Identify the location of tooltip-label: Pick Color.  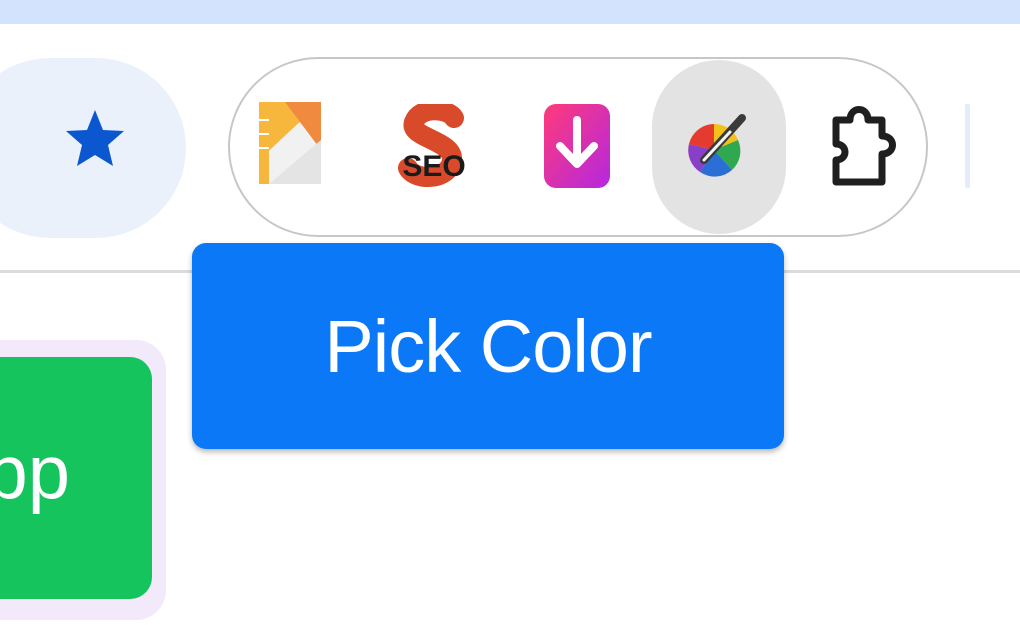
(488, 346).